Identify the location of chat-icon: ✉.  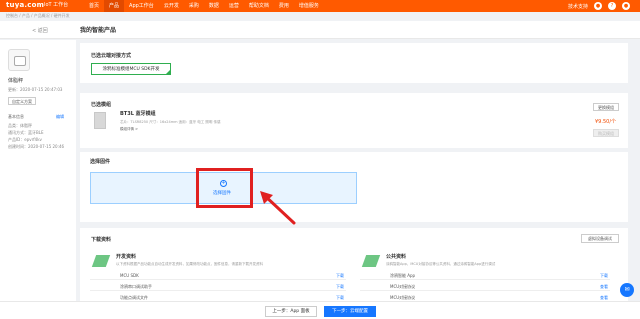
(627, 290).